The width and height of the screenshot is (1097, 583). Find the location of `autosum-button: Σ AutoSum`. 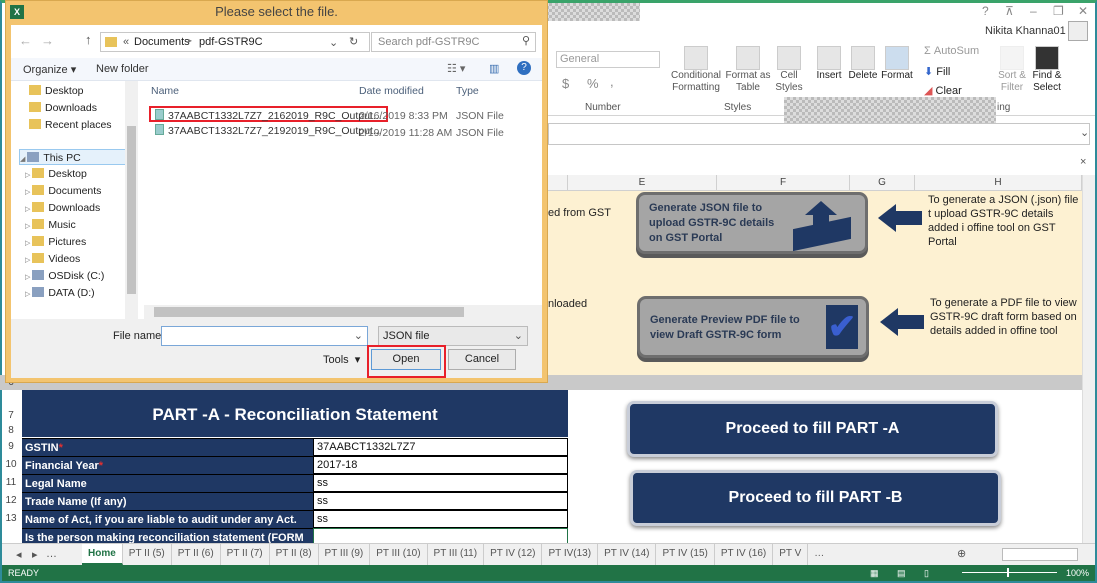

autosum-button: Σ AutoSum is located at coordinates (951, 51).